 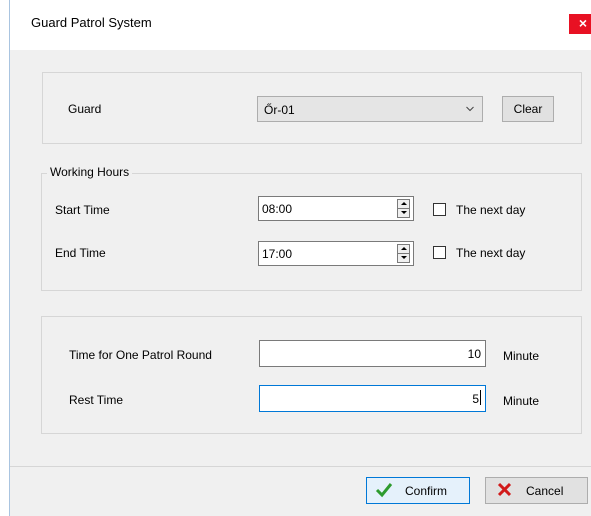 What do you see at coordinates (85, 109) in the screenshot?
I see `guard-label: Guard` at bounding box center [85, 109].